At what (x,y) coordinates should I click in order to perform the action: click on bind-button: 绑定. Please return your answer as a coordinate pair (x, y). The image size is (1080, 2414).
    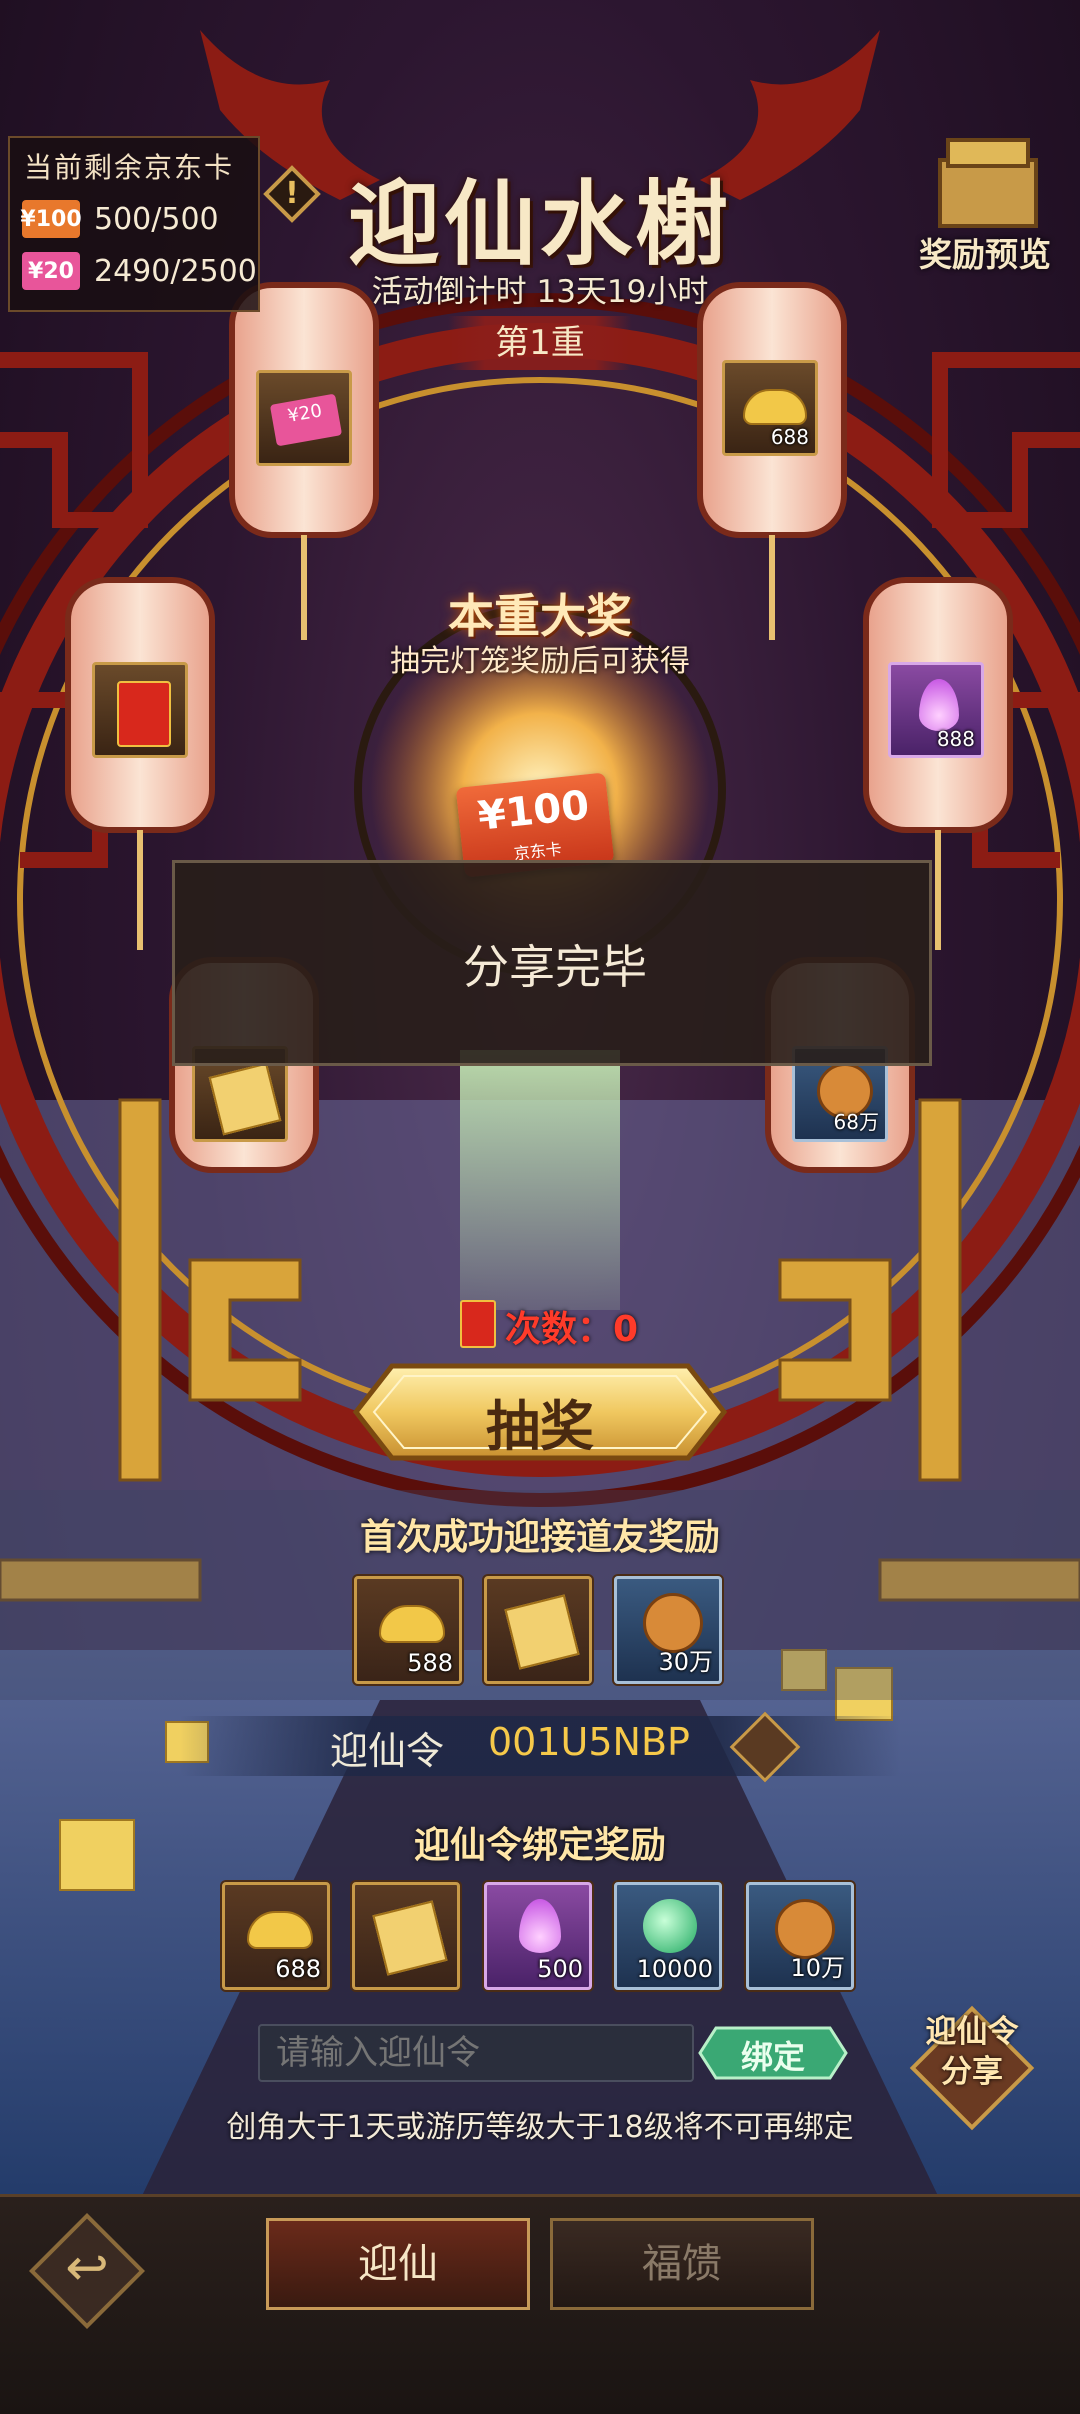
    Looking at the image, I should click on (773, 2053).